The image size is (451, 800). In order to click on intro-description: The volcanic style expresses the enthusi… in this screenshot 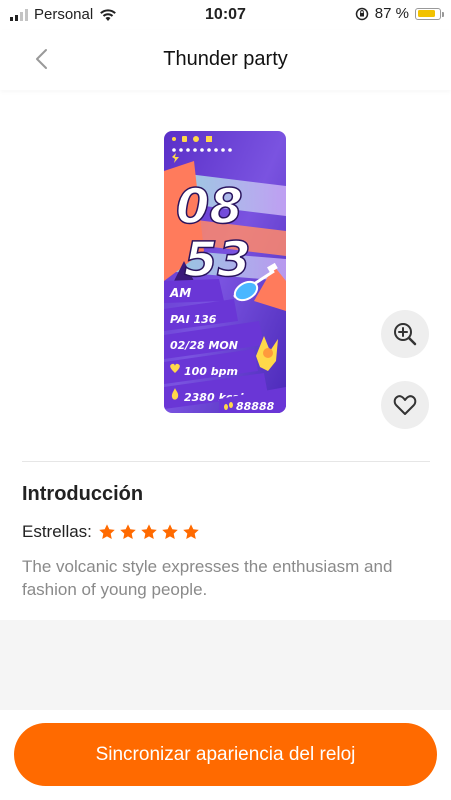, I will do `click(207, 578)`.